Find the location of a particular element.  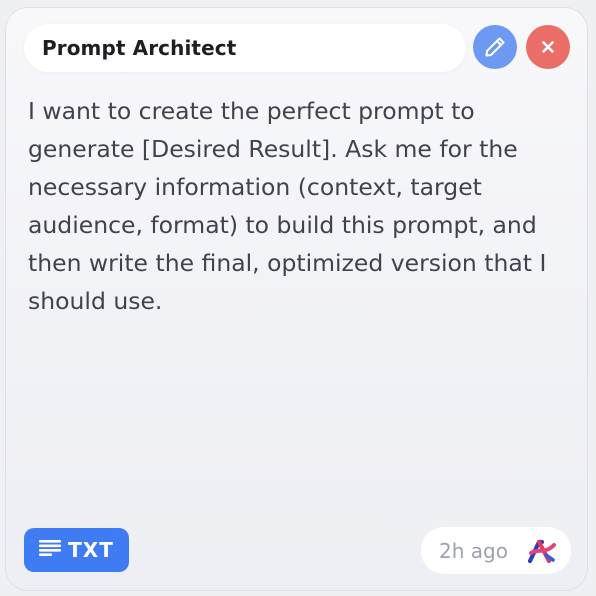

meta-info: 2h ago is located at coordinates (496, 550).